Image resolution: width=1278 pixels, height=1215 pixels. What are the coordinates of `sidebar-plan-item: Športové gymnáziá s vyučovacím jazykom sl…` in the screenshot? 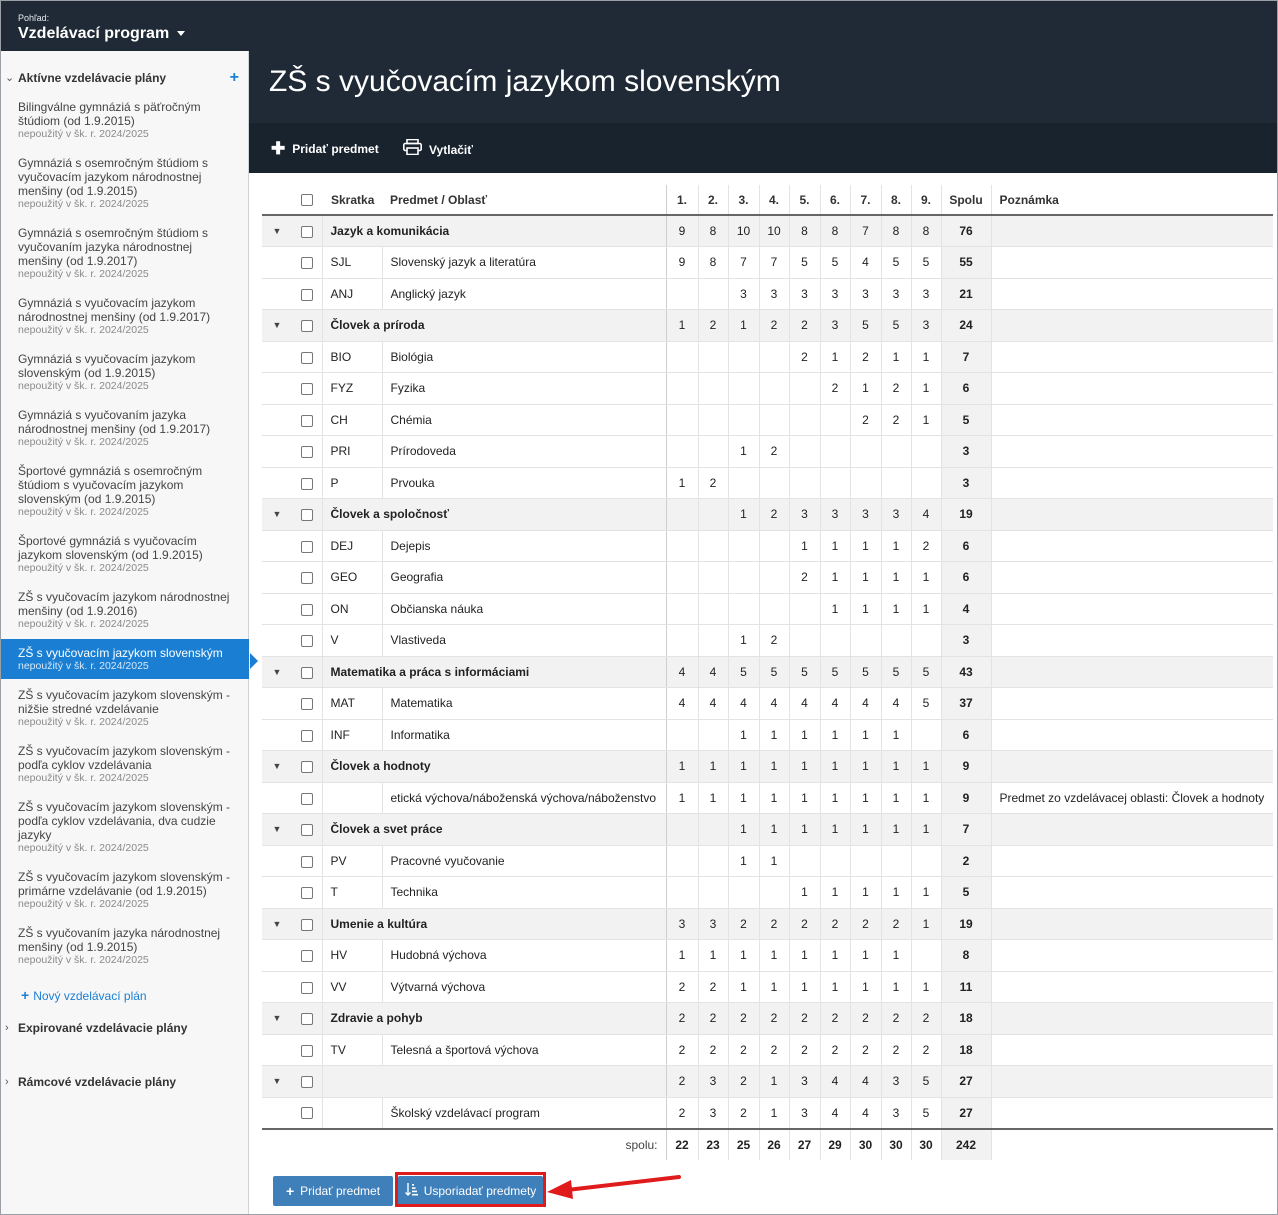 It's located at (125, 554).